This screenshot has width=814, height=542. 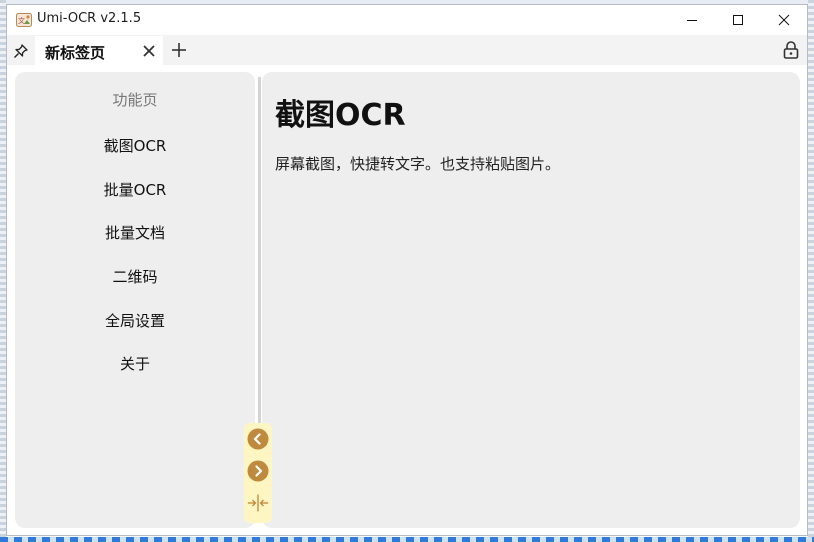 What do you see at coordinates (135, 190) in the screenshot?
I see `sidebar-item-batch-ocr: 批量OCR` at bounding box center [135, 190].